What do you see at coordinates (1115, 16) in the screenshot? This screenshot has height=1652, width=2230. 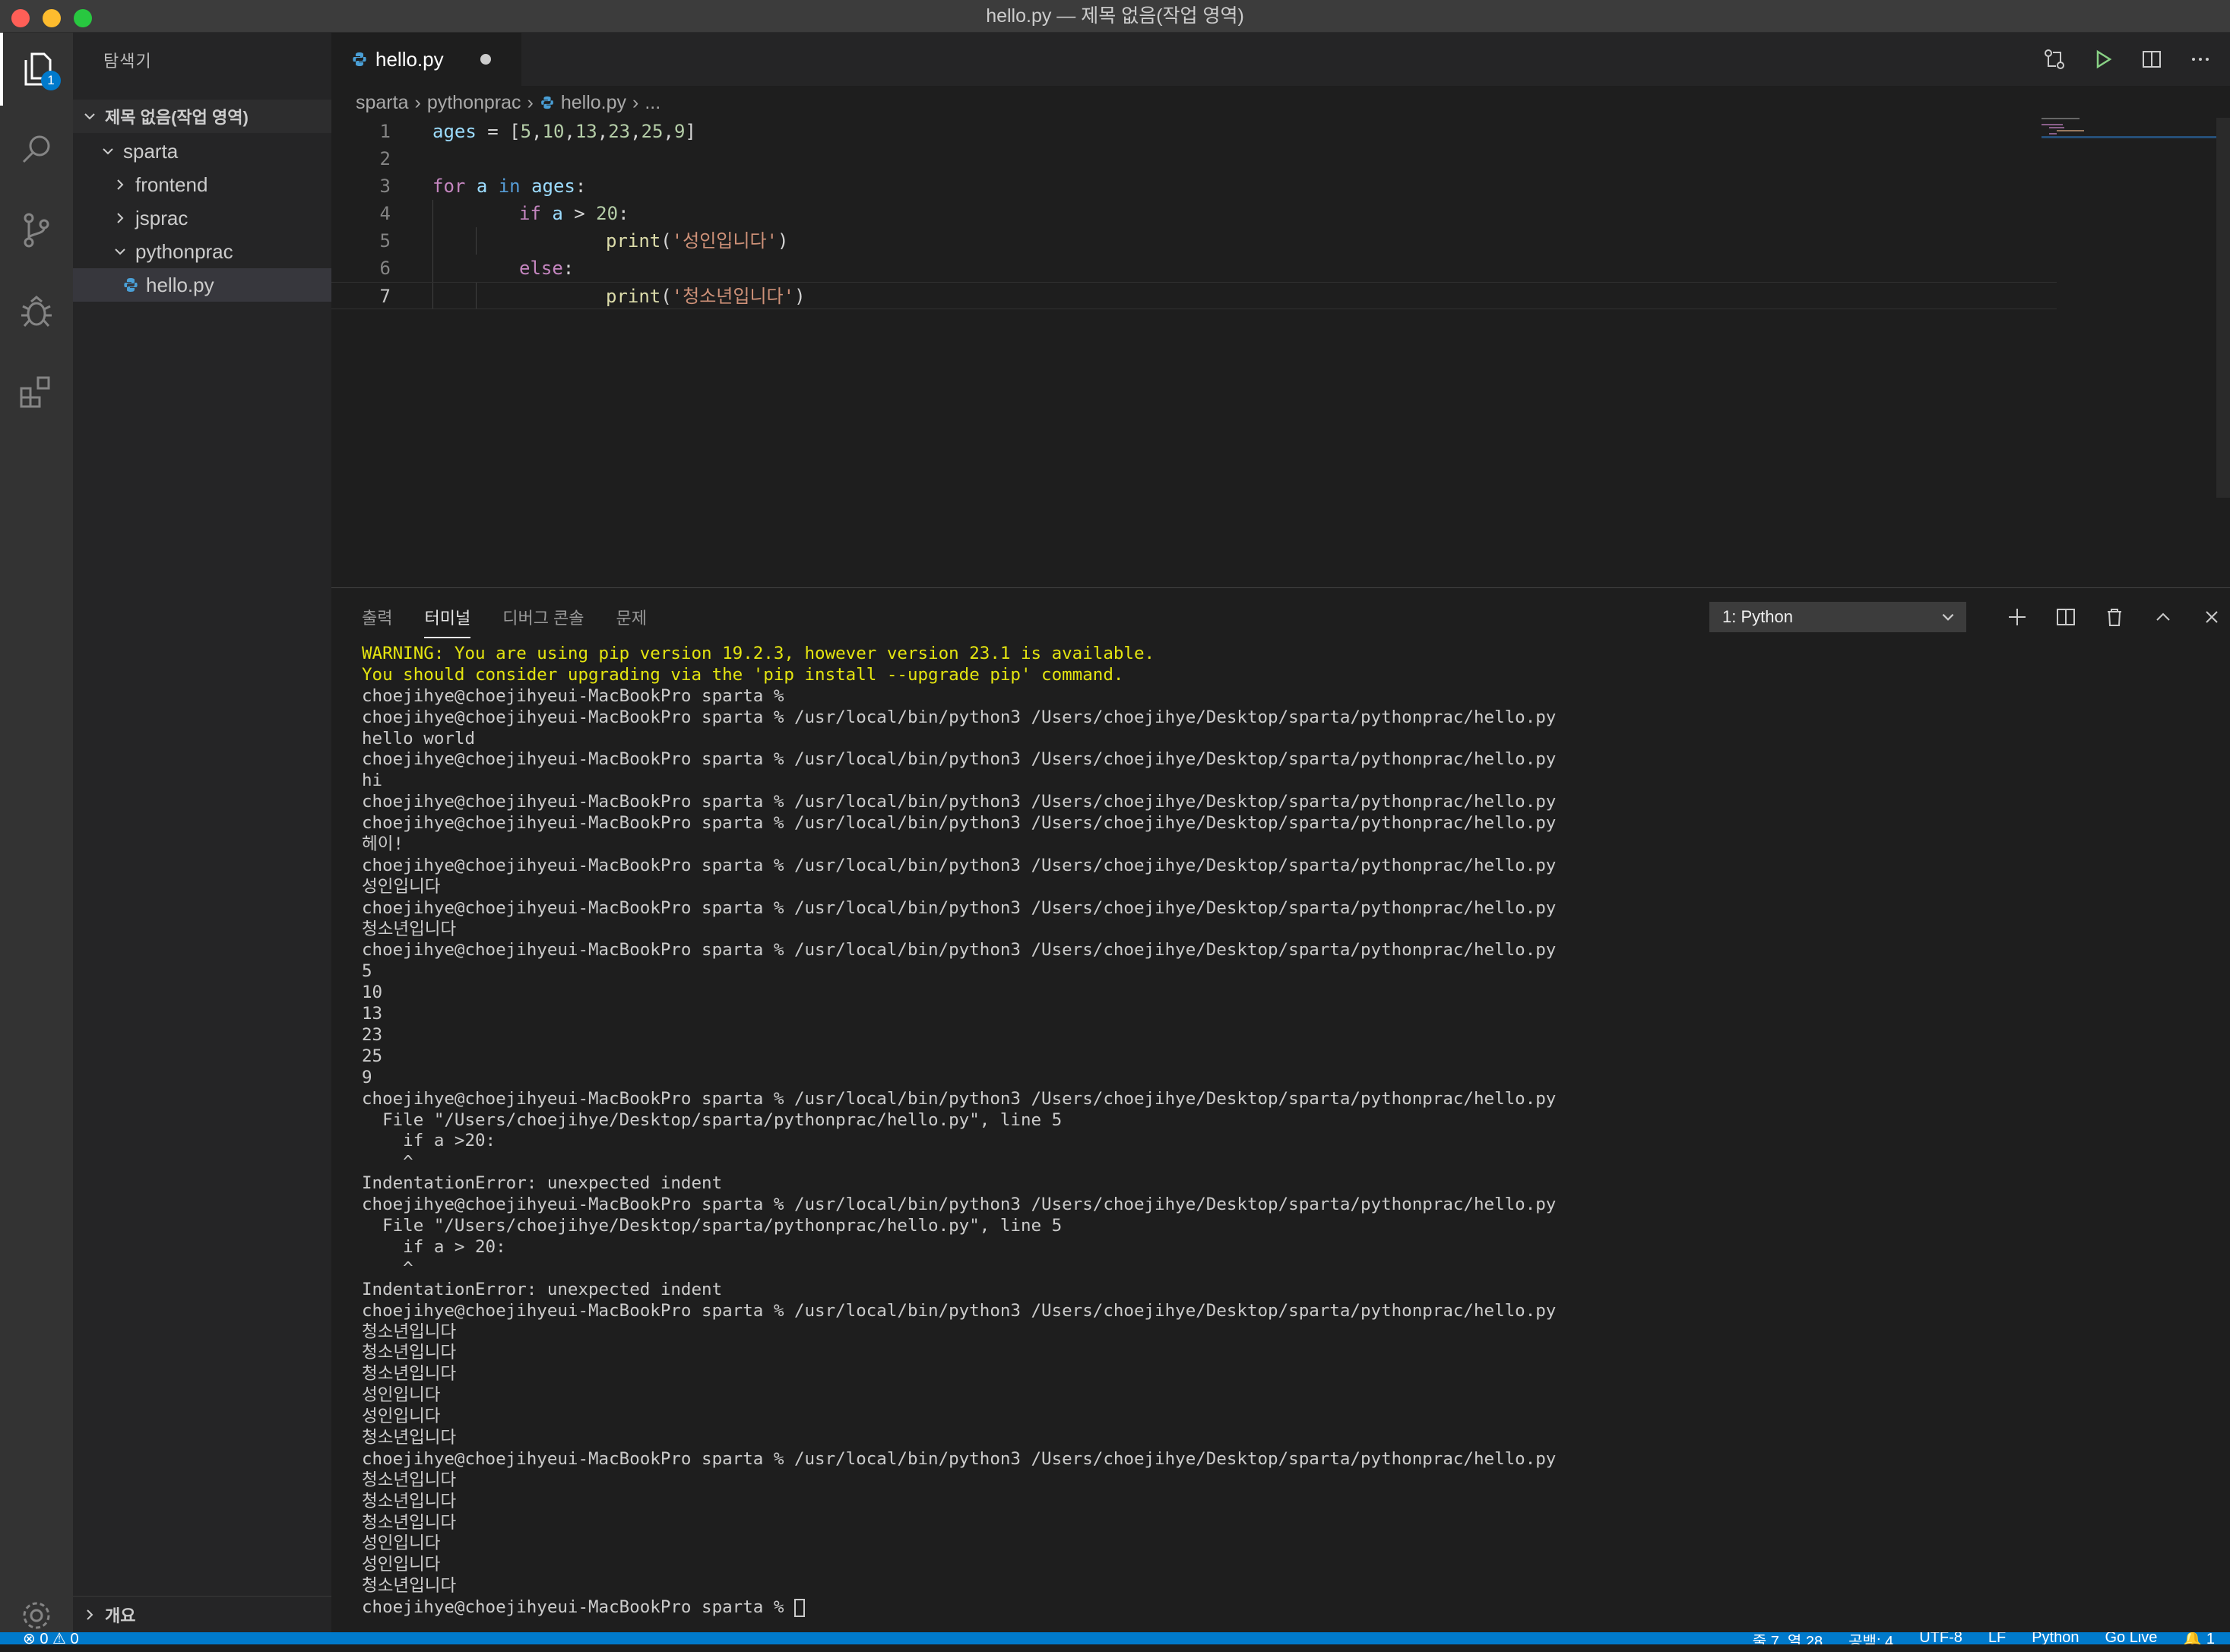 I see `window-title: hello.py — 제목 없음(작업 영역)` at bounding box center [1115, 16].